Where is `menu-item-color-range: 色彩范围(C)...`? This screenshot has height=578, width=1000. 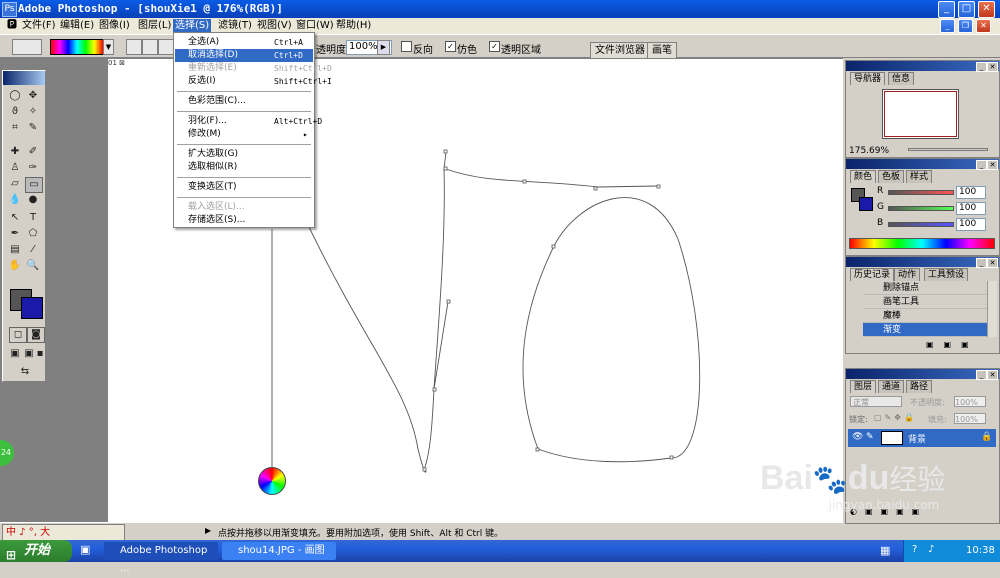
menu-item-color-range: 色彩范围(C)... is located at coordinates (244, 101).